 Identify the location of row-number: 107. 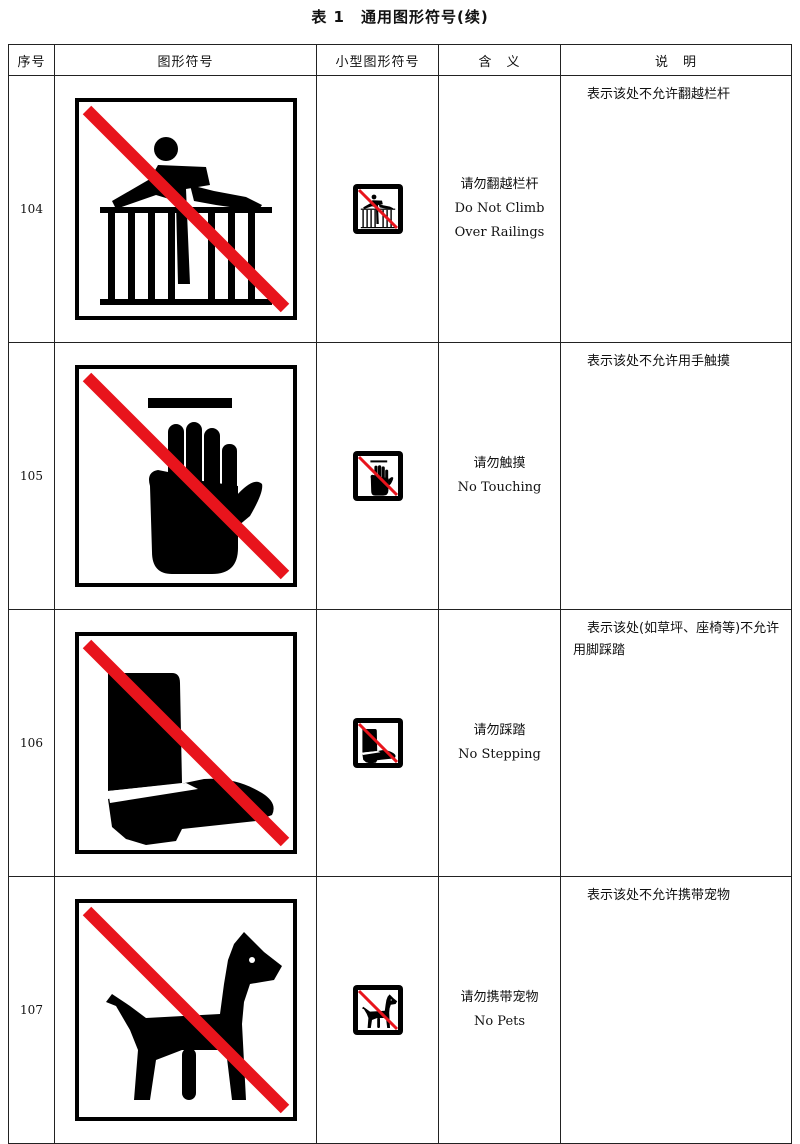
(31, 1010).